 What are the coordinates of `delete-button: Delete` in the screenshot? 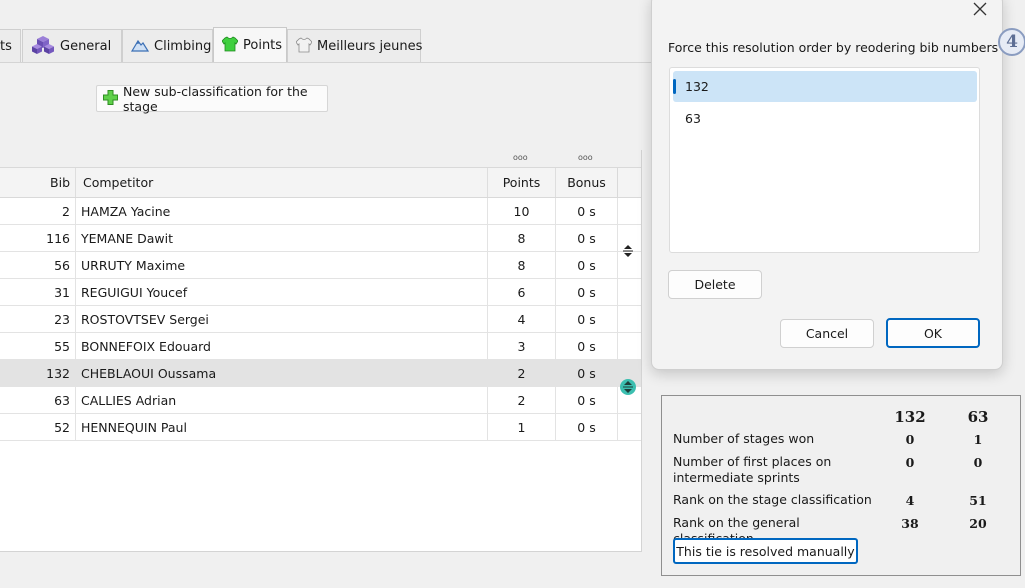 It's located at (715, 284).